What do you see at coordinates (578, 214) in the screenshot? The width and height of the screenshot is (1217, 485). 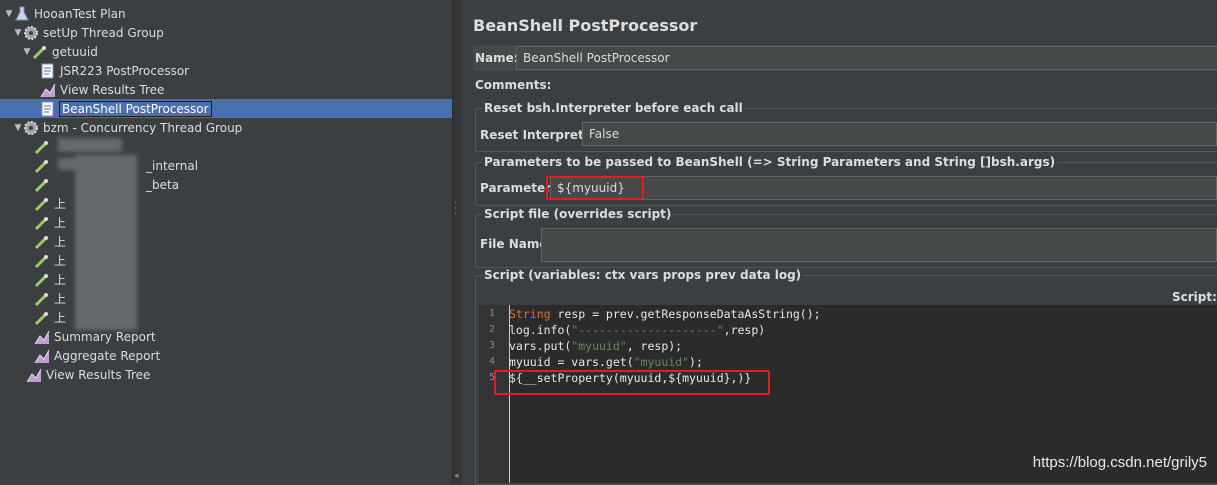 I see `section-legend: Script file (overrides script)` at bounding box center [578, 214].